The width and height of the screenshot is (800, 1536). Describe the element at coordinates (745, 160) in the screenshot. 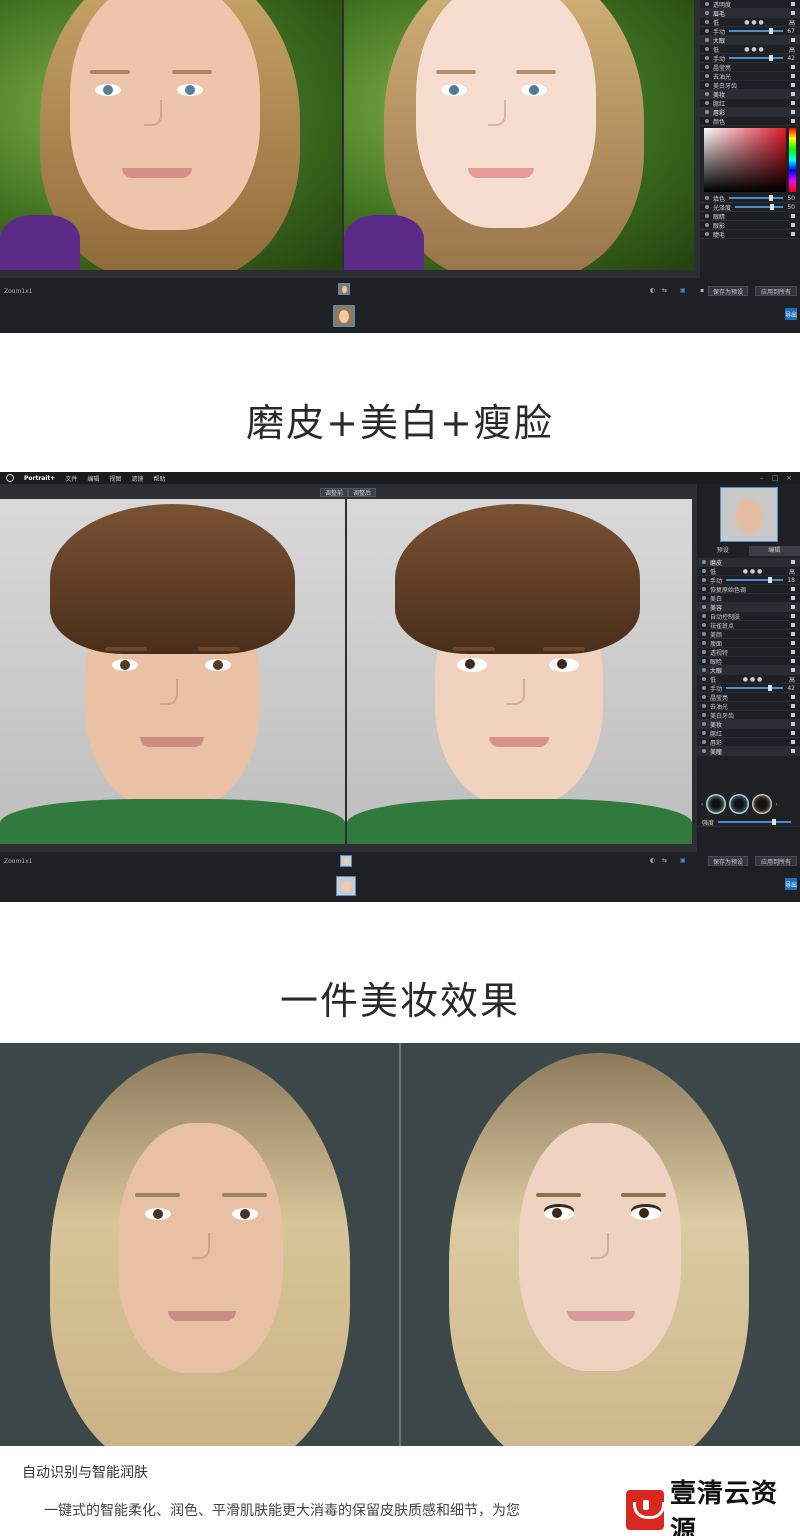

I see `color-field` at that location.